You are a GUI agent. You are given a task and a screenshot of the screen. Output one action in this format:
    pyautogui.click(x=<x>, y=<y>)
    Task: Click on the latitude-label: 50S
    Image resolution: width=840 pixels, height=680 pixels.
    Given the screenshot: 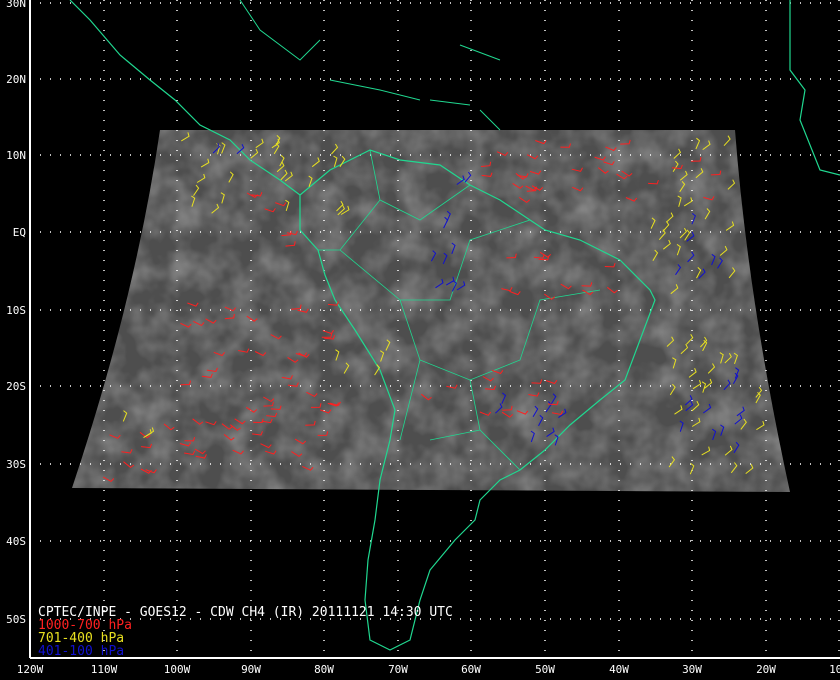 What is the action you would take?
    pyautogui.click(x=16, y=619)
    